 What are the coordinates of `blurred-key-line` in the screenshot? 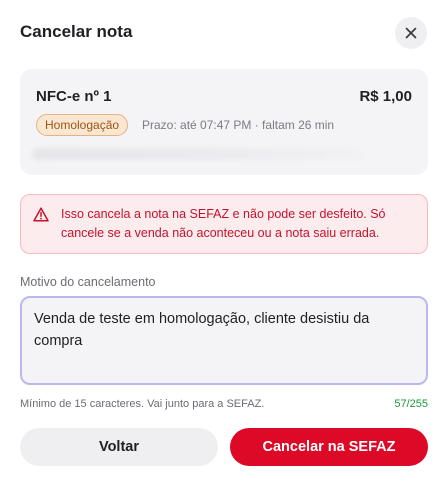 It's located at (197, 154).